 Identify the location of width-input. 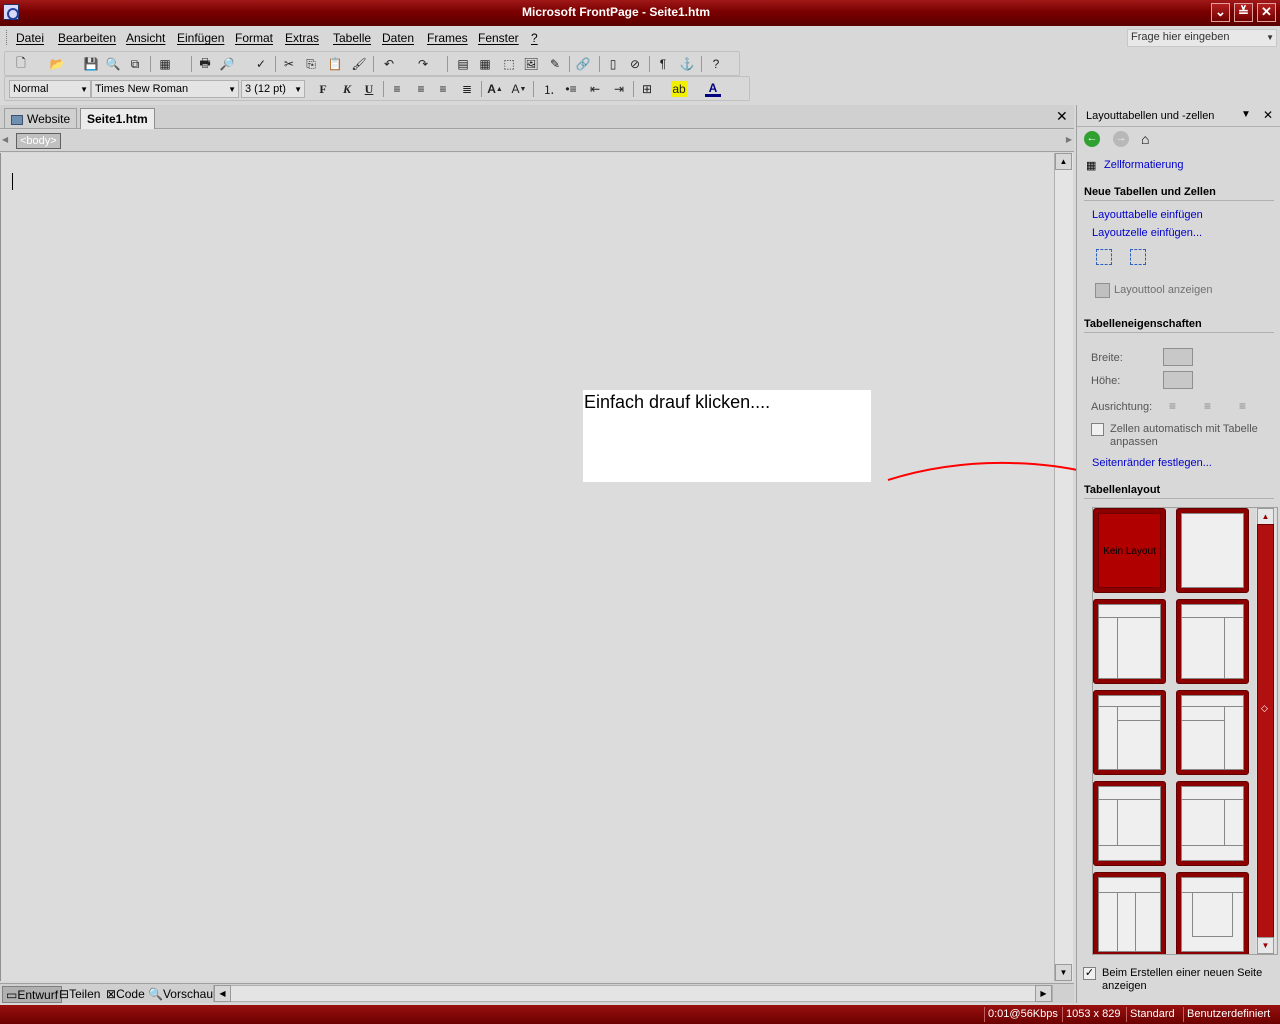
(1178, 357).